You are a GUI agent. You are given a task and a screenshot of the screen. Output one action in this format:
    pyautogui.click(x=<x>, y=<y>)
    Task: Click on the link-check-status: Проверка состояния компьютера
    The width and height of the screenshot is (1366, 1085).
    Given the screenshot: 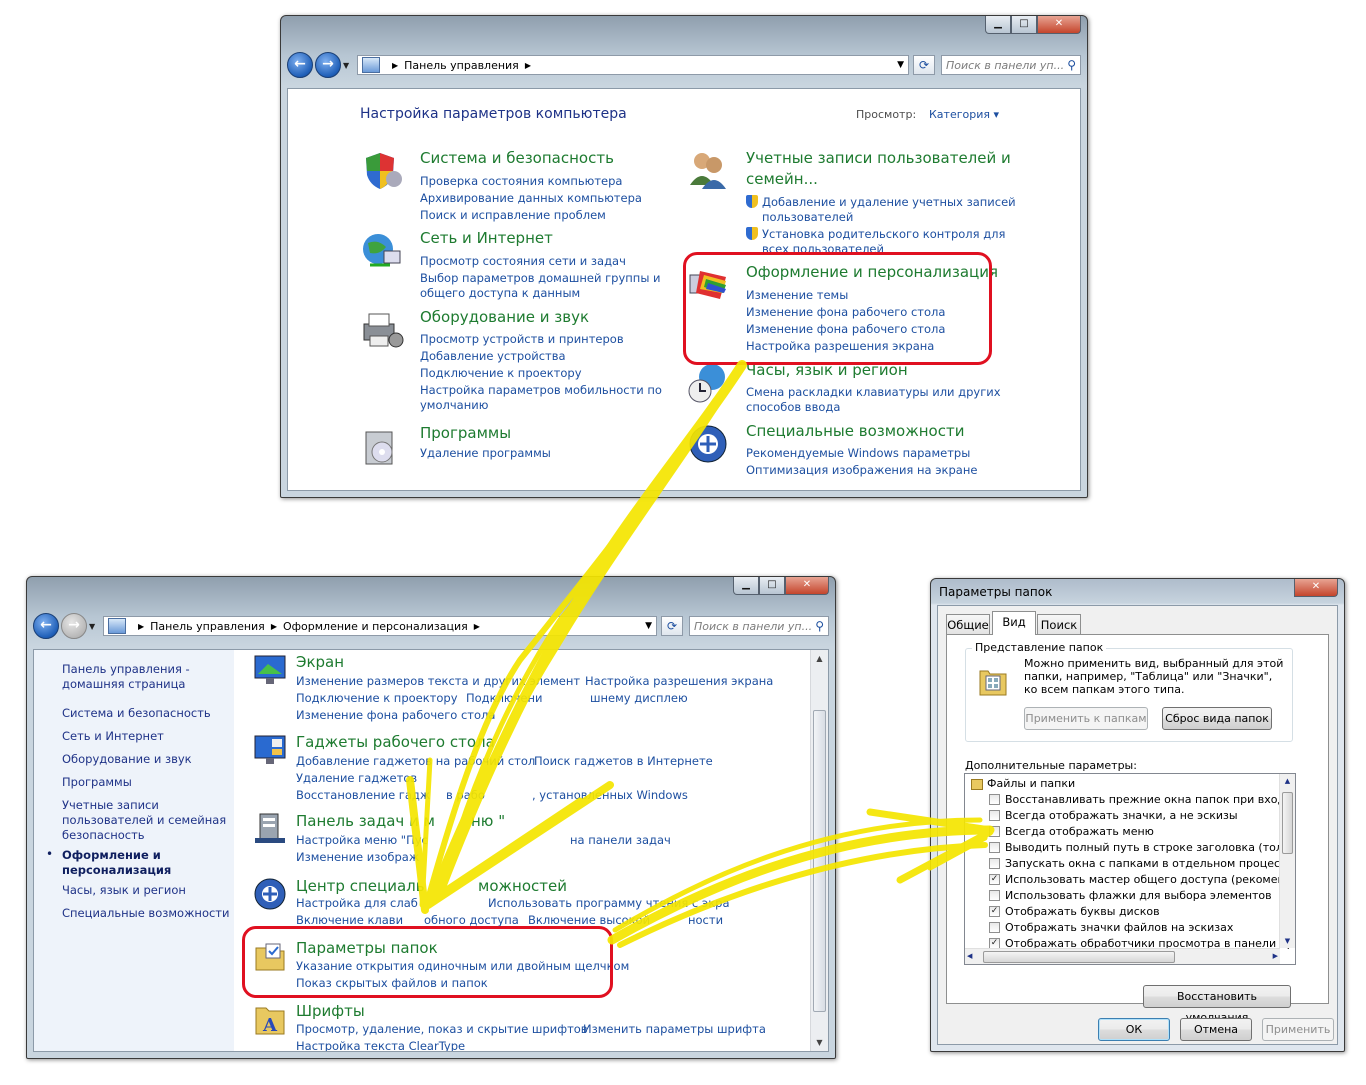 What is the action you would take?
    pyautogui.click(x=521, y=181)
    